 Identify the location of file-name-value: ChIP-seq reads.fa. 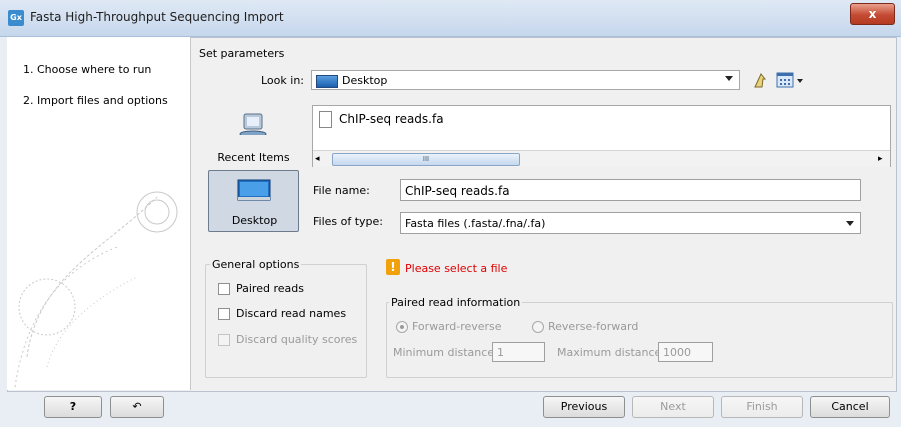
(457, 191).